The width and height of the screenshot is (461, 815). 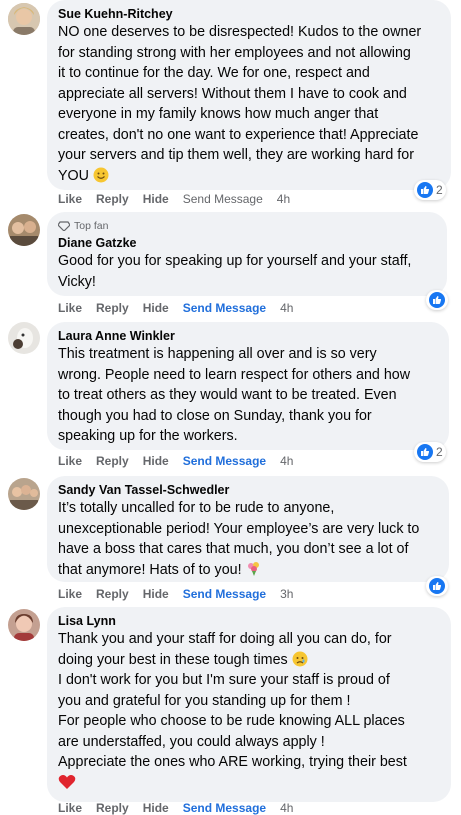 What do you see at coordinates (248, 621) in the screenshot?
I see `comment-author: Lisa Lynn` at bounding box center [248, 621].